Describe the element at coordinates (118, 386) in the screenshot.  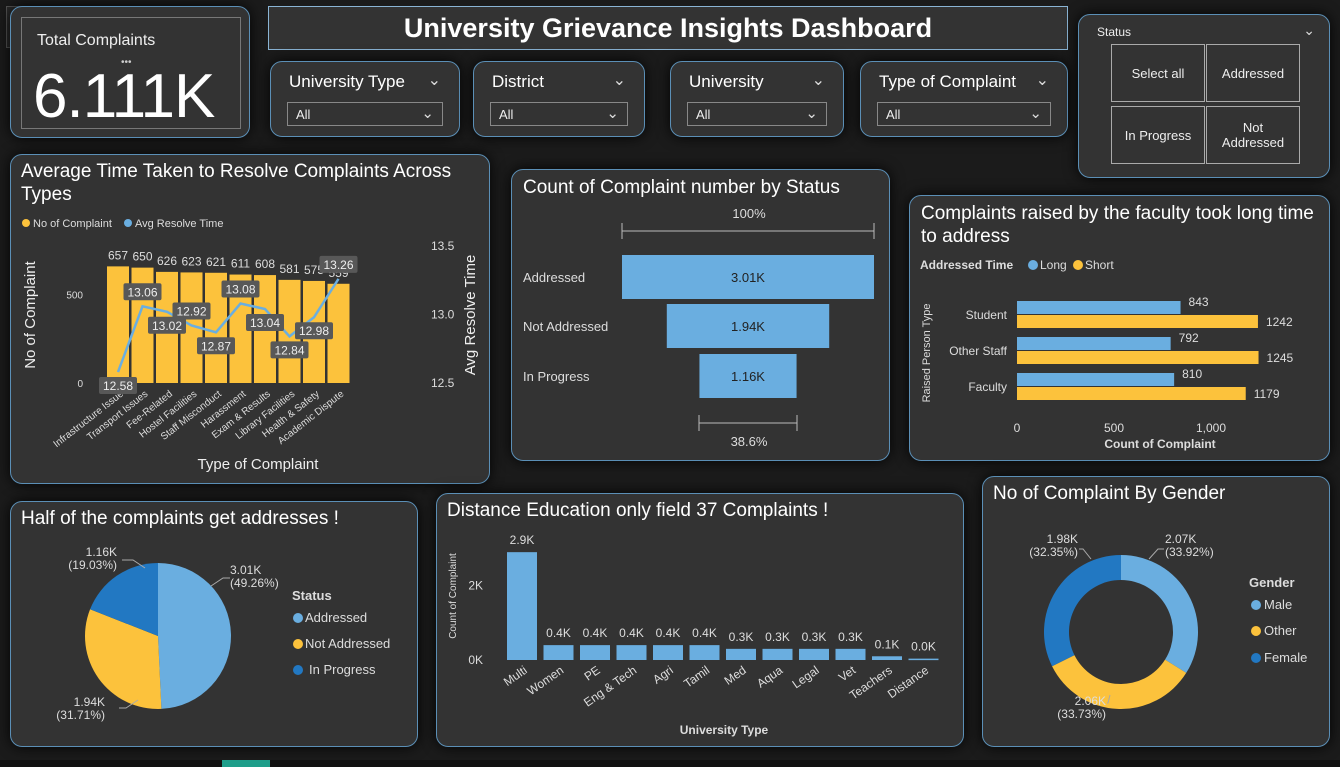
I see `line-data-label: 12.58` at that location.